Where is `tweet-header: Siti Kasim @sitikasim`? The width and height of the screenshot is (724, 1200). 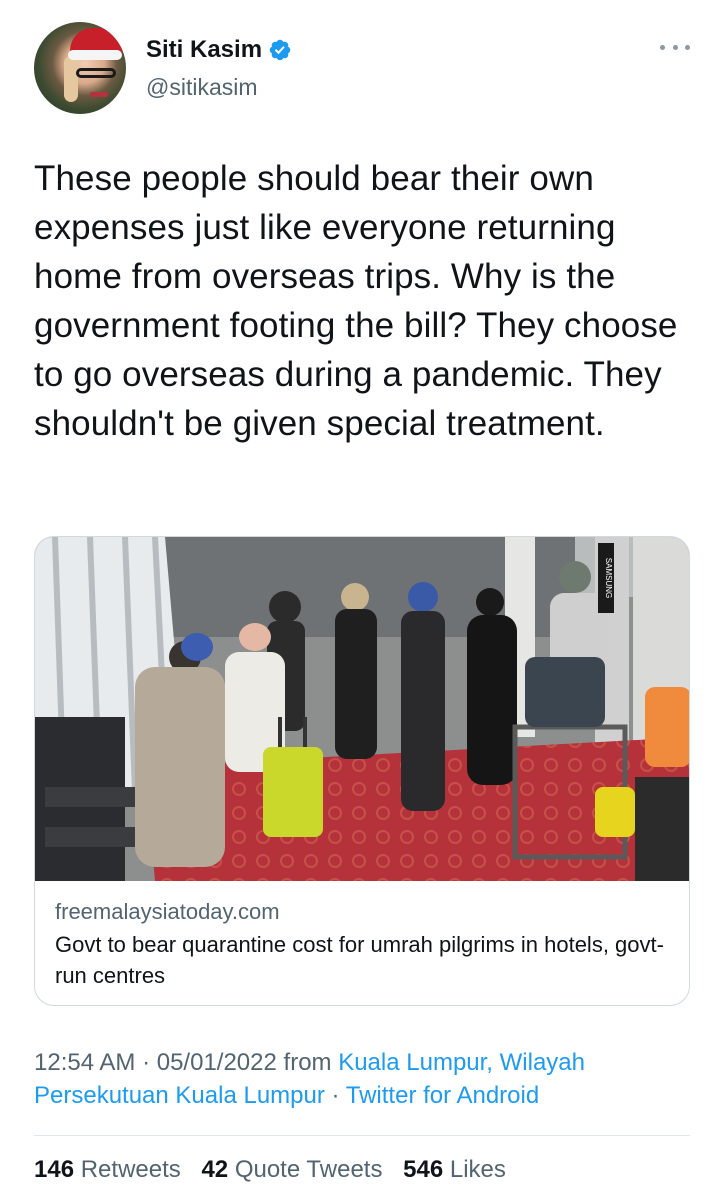
tweet-header: Siti Kasim @sitikasim is located at coordinates (362, 70).